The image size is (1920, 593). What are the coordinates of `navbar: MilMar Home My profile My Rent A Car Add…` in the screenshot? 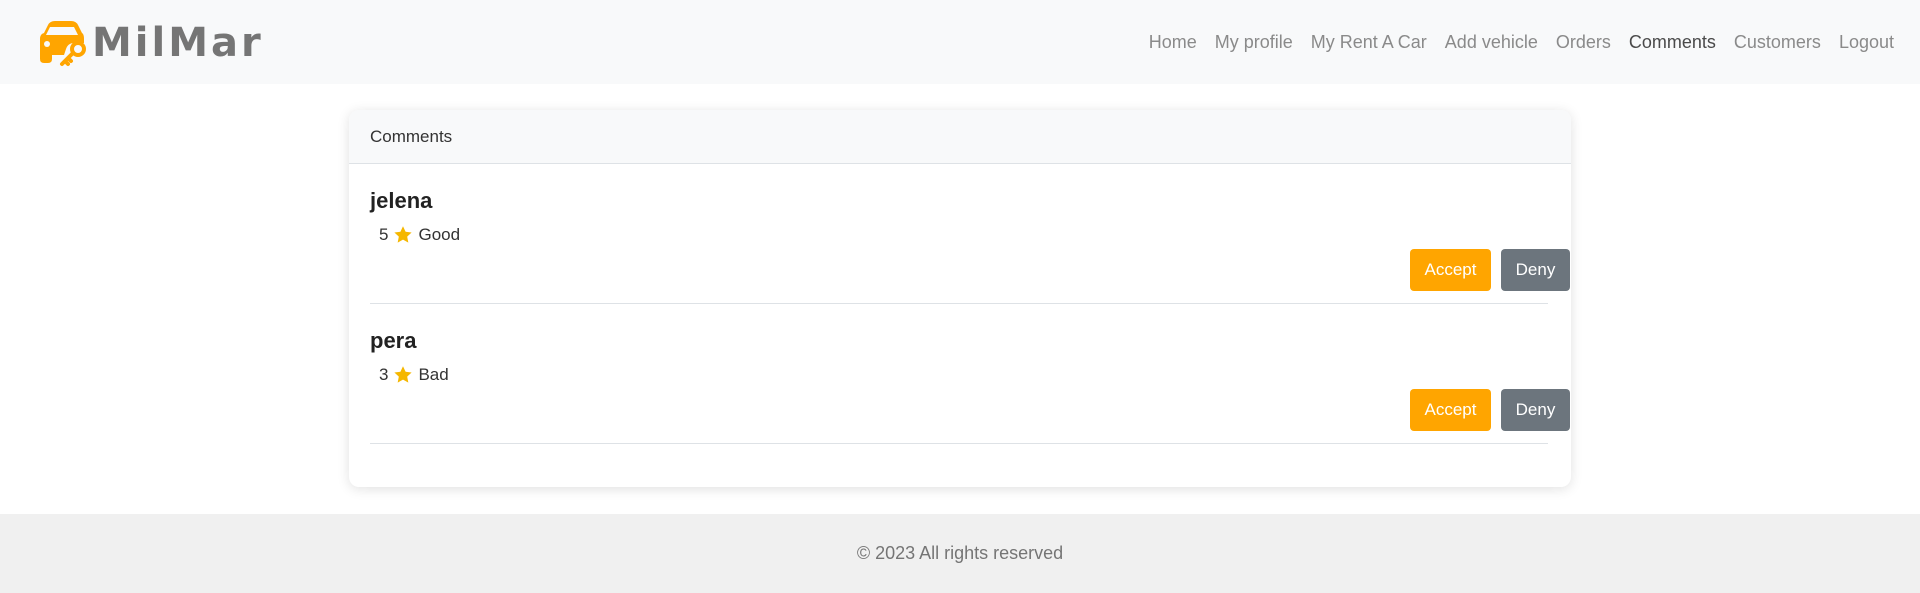 It's located at (960, 42).